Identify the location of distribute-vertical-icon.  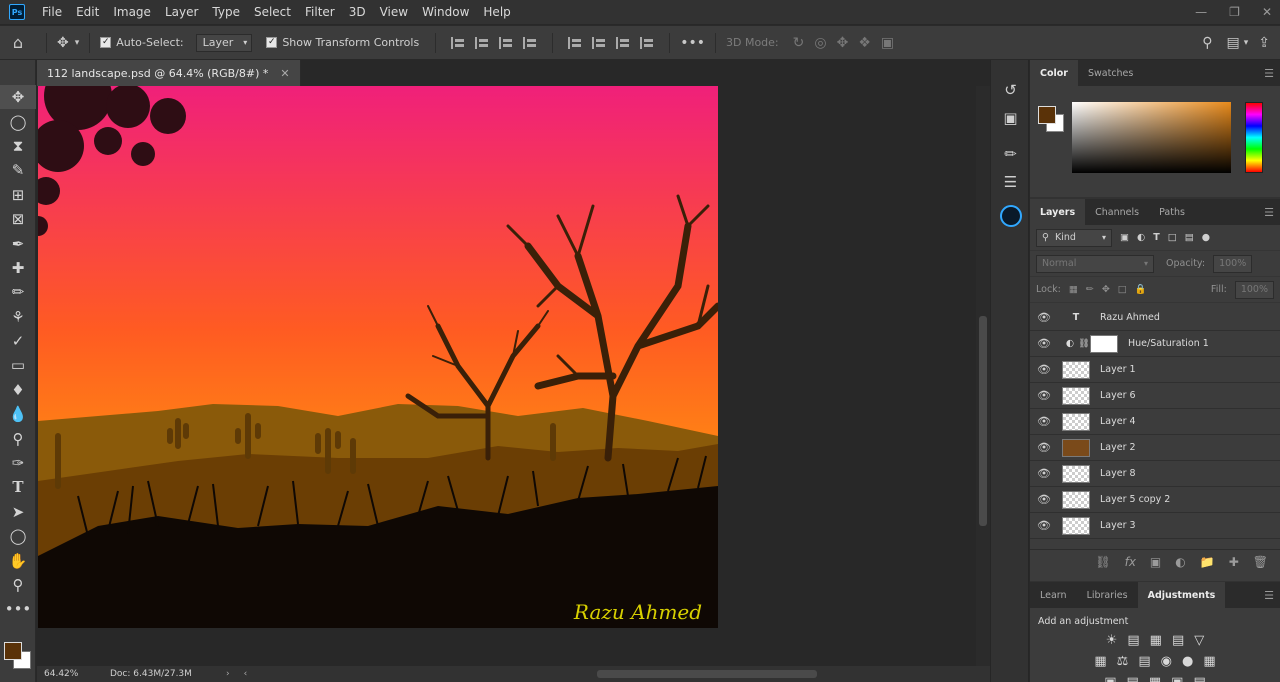
(647, 42).